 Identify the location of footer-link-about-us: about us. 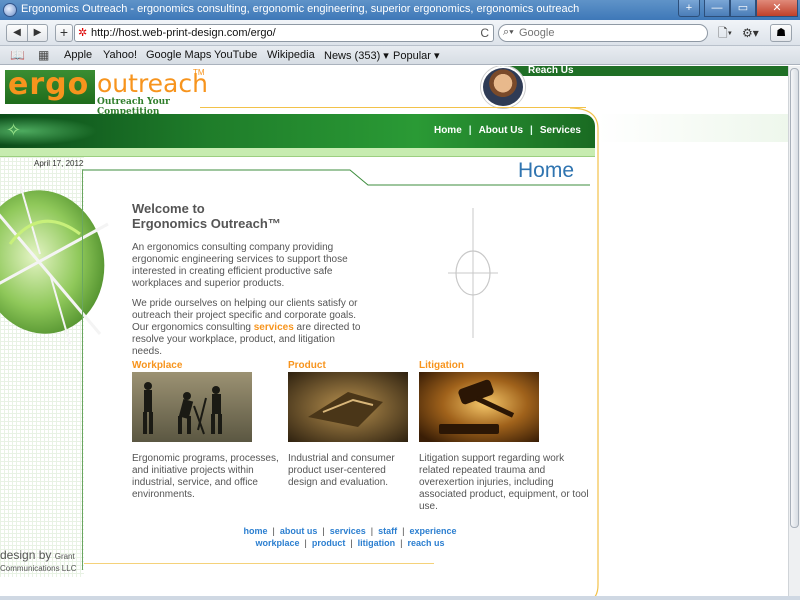
(299, 531).